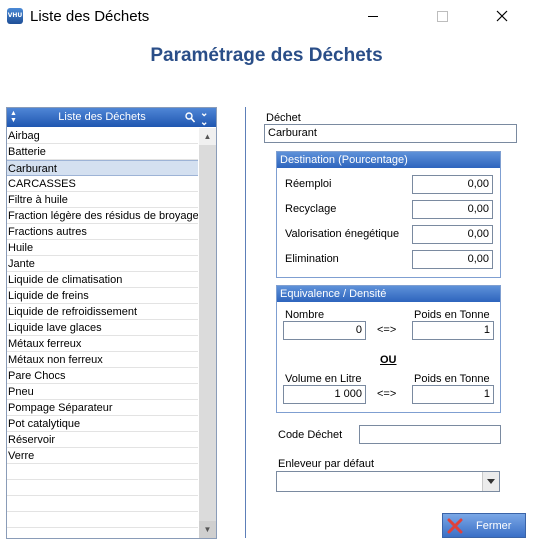 Image resolution: width=533 pixels, height=544 pixels. I want to click on list-item: Pneu, so click(102, 392).